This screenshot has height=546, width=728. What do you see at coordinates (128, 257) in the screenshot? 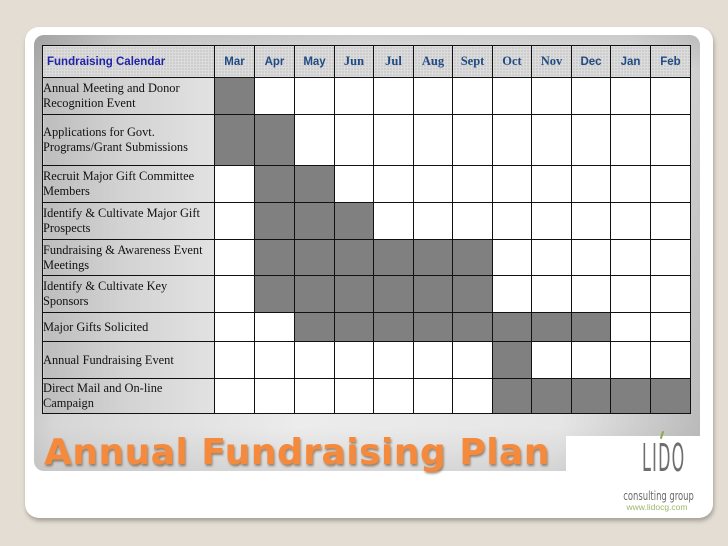
I see `task-label: Fundraising & Awareness Event Meetings` at bounding box center [128, 257].